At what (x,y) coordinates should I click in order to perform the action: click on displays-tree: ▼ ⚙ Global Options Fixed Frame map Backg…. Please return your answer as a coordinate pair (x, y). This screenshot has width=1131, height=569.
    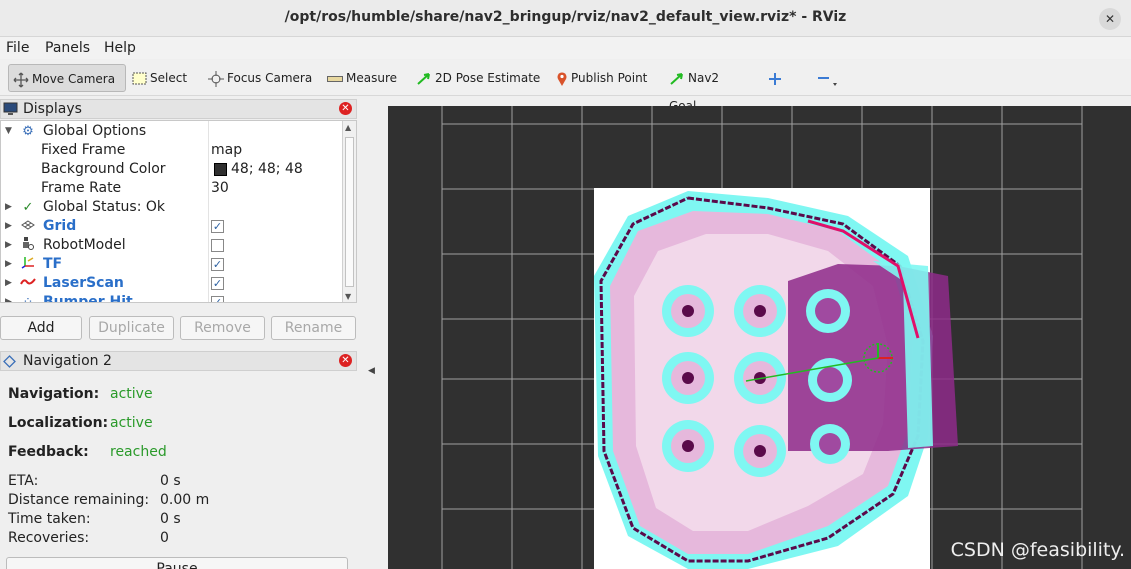
    Looking at the image, I should click on (178, 211).